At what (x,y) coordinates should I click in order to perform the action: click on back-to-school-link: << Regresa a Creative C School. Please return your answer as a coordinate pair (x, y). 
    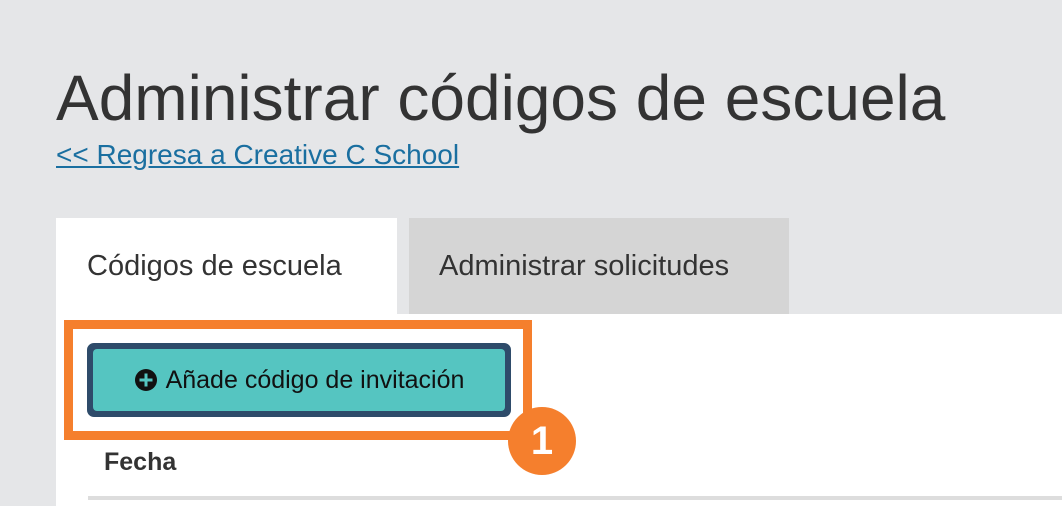
    Looking at the image, I should click on (257, 155).